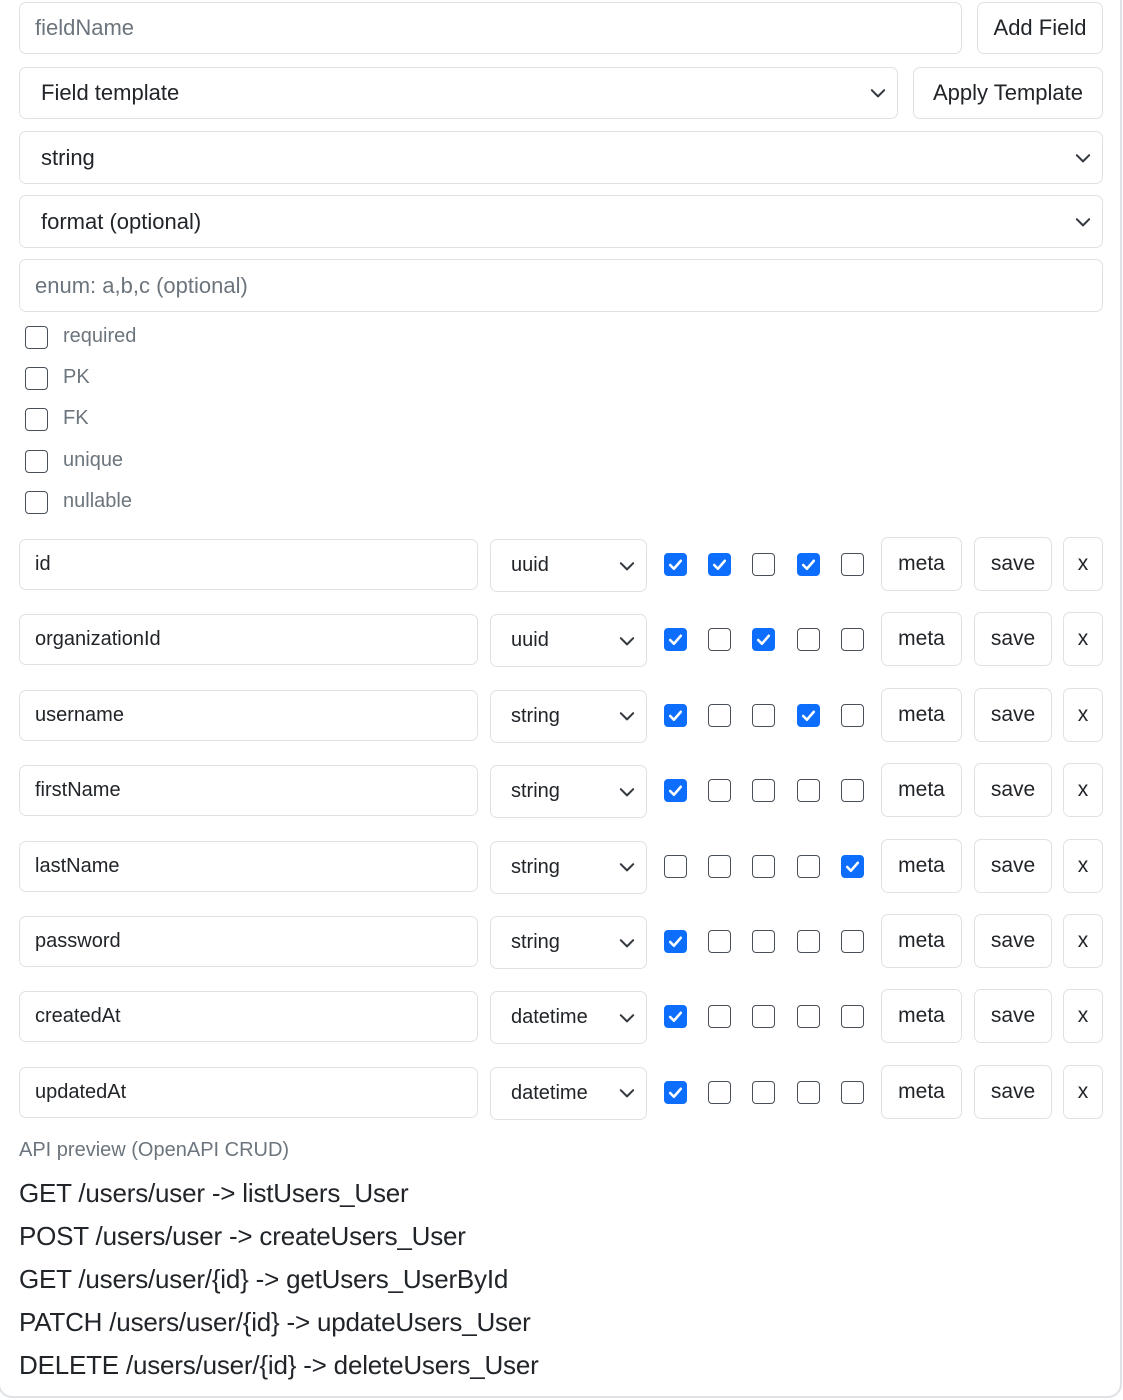 The height and width of the screenshot is (1400, 1123). Describe the element at coordinates (248, 941) in the screenshot. I see `field-name-input: password` at that location.